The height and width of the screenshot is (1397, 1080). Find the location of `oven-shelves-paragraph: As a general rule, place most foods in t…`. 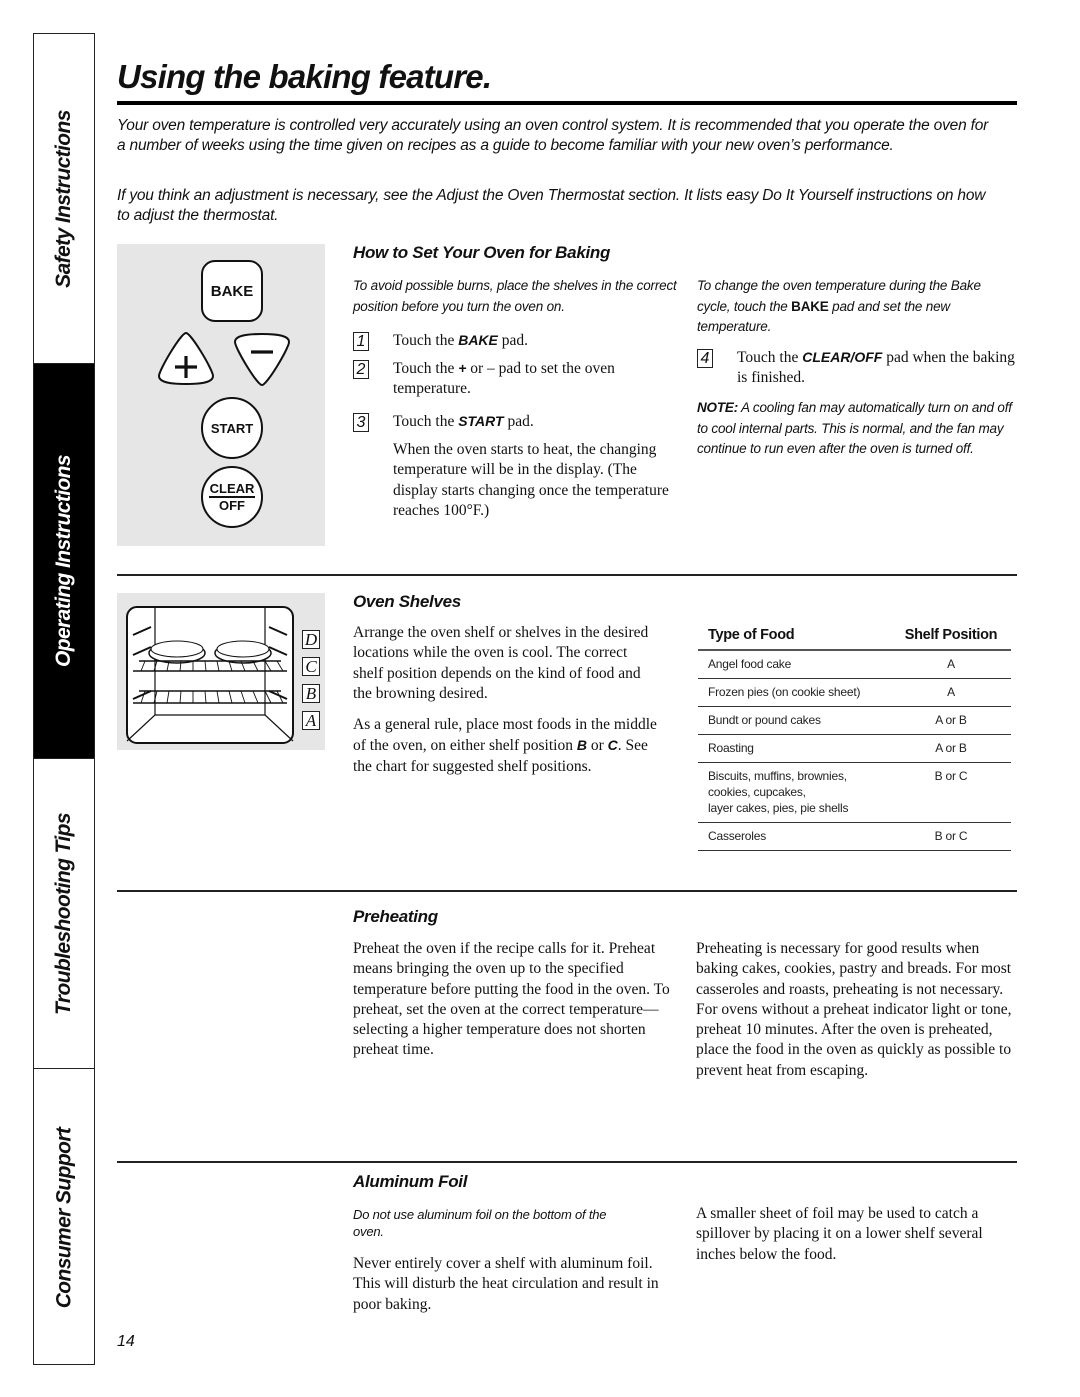

oven-shelves-paragraph: As a general rule, place most foods in t… is located at coordinates (505, 745).